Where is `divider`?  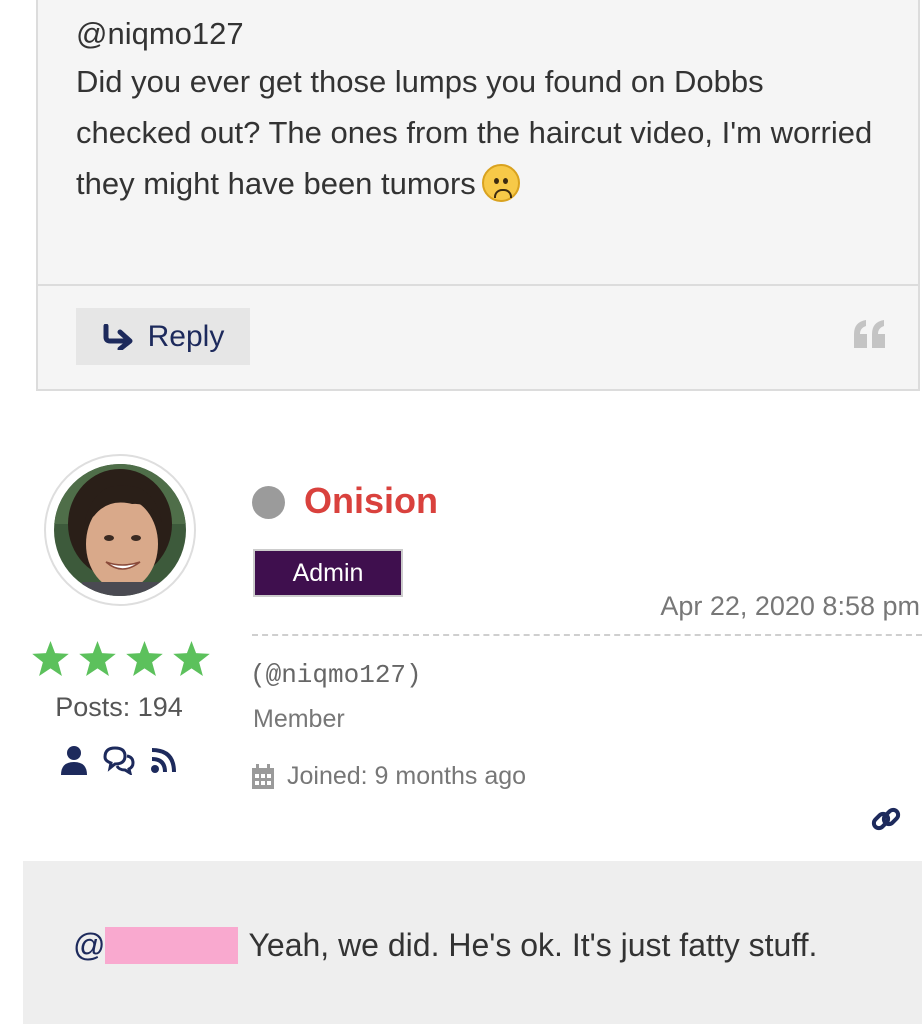 divider is located at coordinates (587, 635).